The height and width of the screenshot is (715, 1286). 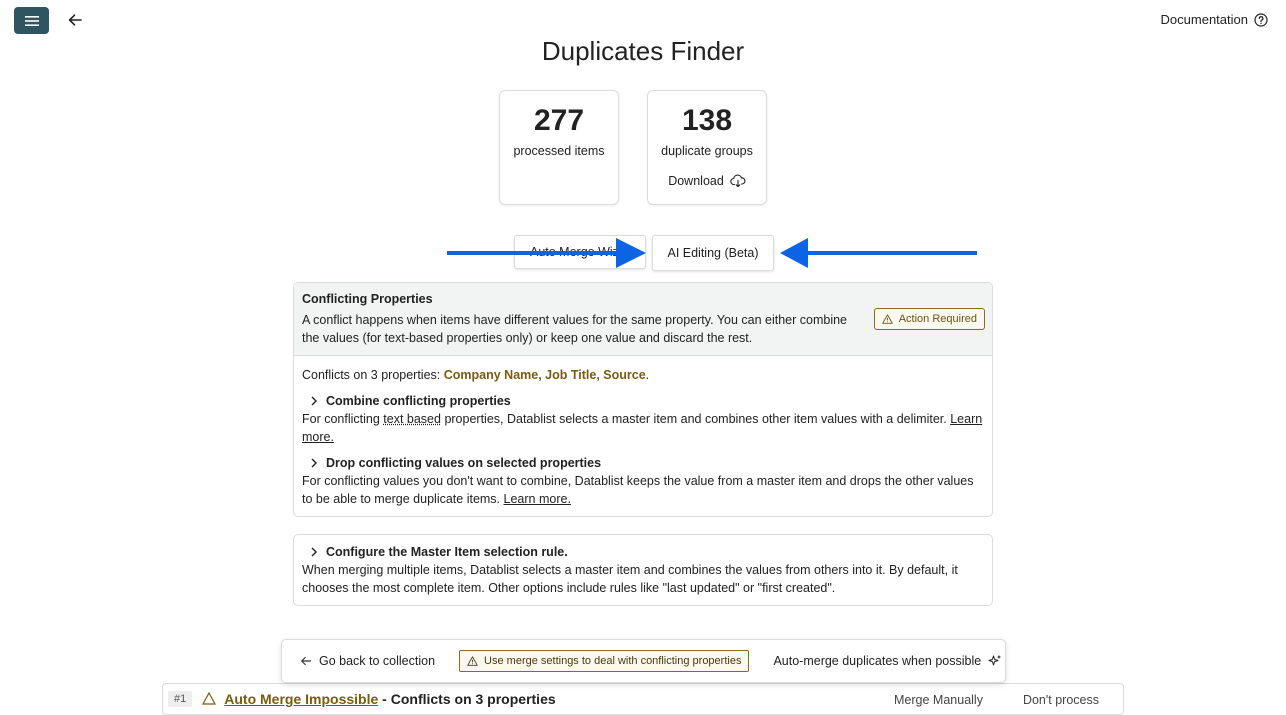 I want to click on annotation-arrow-right-icon, so click(x=631, y=253).